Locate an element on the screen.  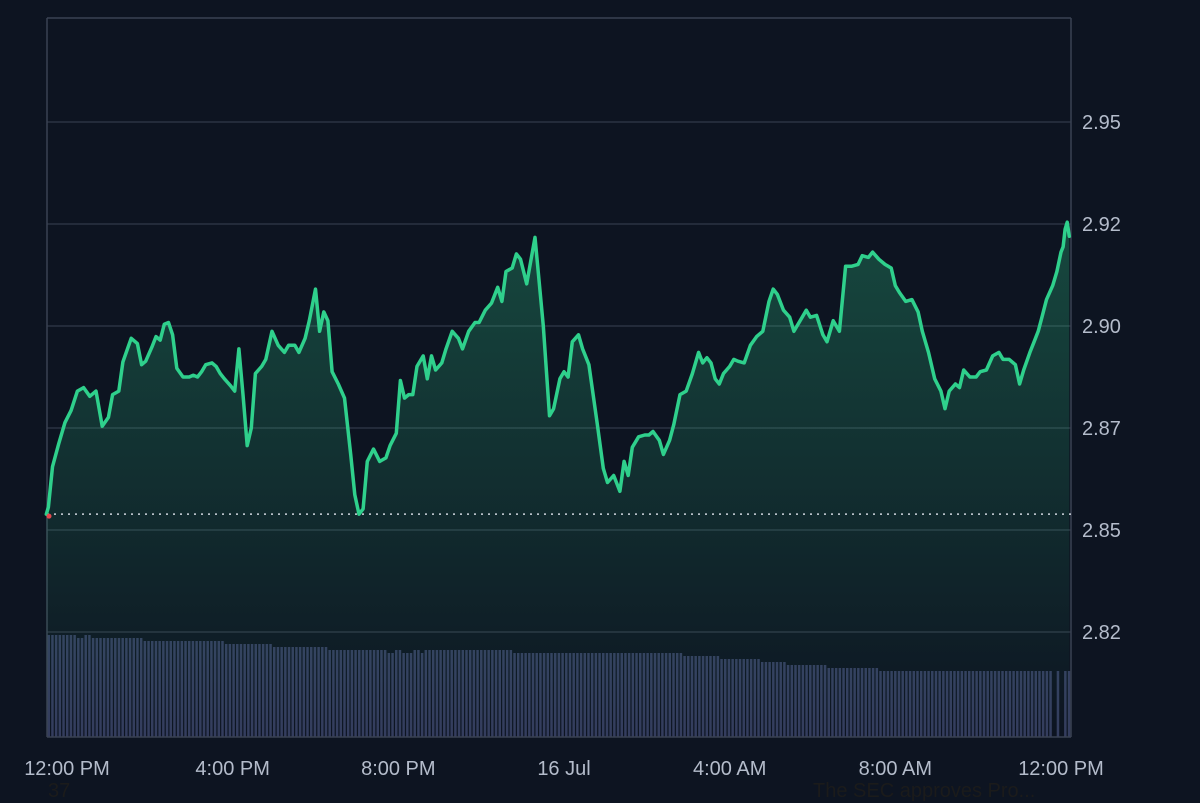
y-tick-label: 2.82 is located at coordinates (1101, 633).